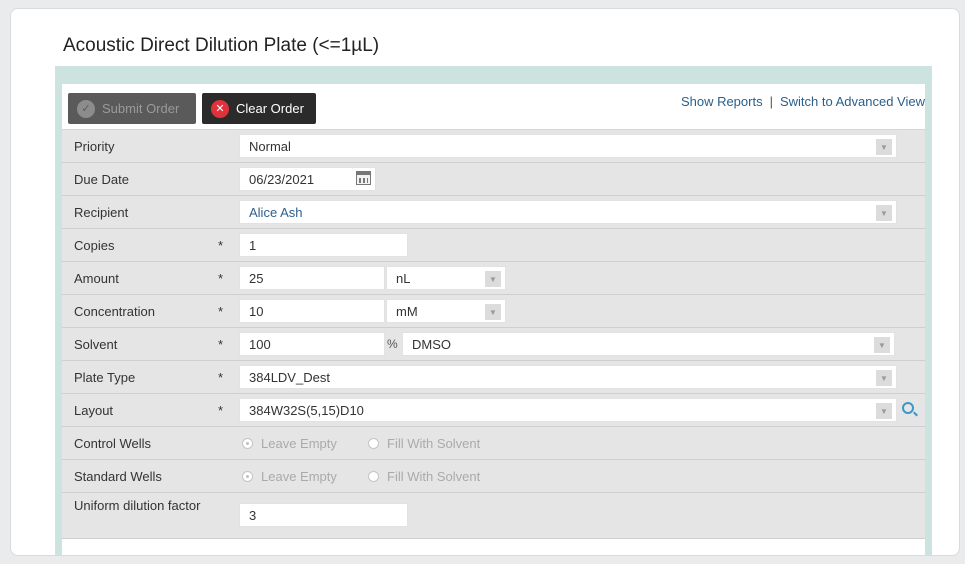  What do you see at coordinates (96, 344) in the screenshot?
I see `solvent-label: Solvent` at bounding box center [96, 344].